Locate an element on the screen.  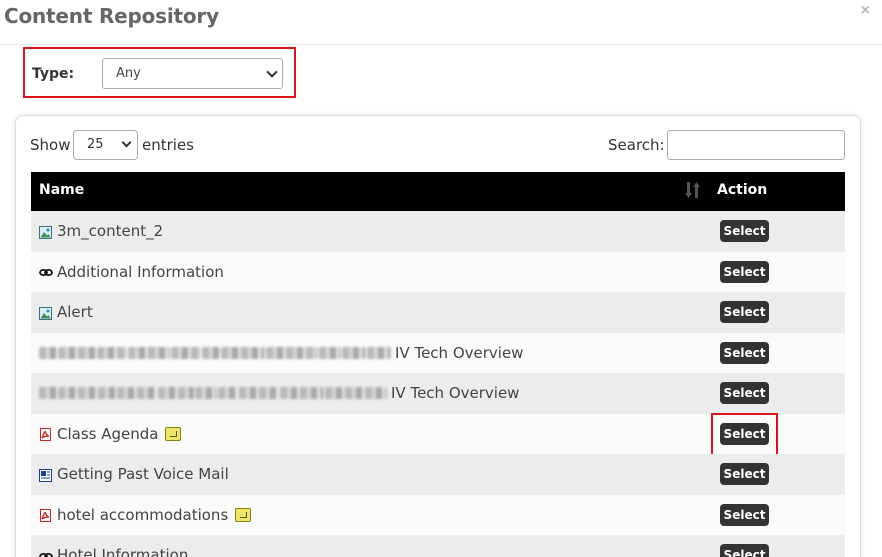
name-cell: Class Agenda is located at coordinates (110, 433).